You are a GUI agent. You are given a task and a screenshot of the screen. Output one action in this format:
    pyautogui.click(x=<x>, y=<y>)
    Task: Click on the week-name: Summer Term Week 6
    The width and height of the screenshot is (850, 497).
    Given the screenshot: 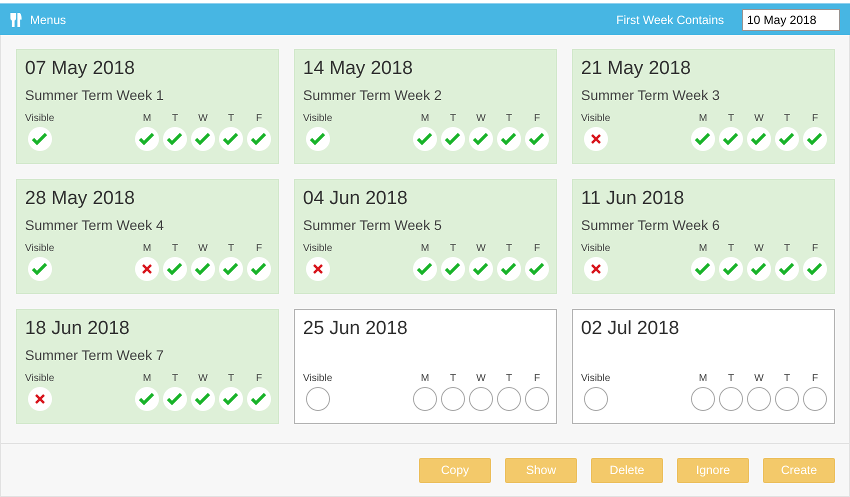 What is the action you would take?
    pyautogui.click(x=651, y=225)
    